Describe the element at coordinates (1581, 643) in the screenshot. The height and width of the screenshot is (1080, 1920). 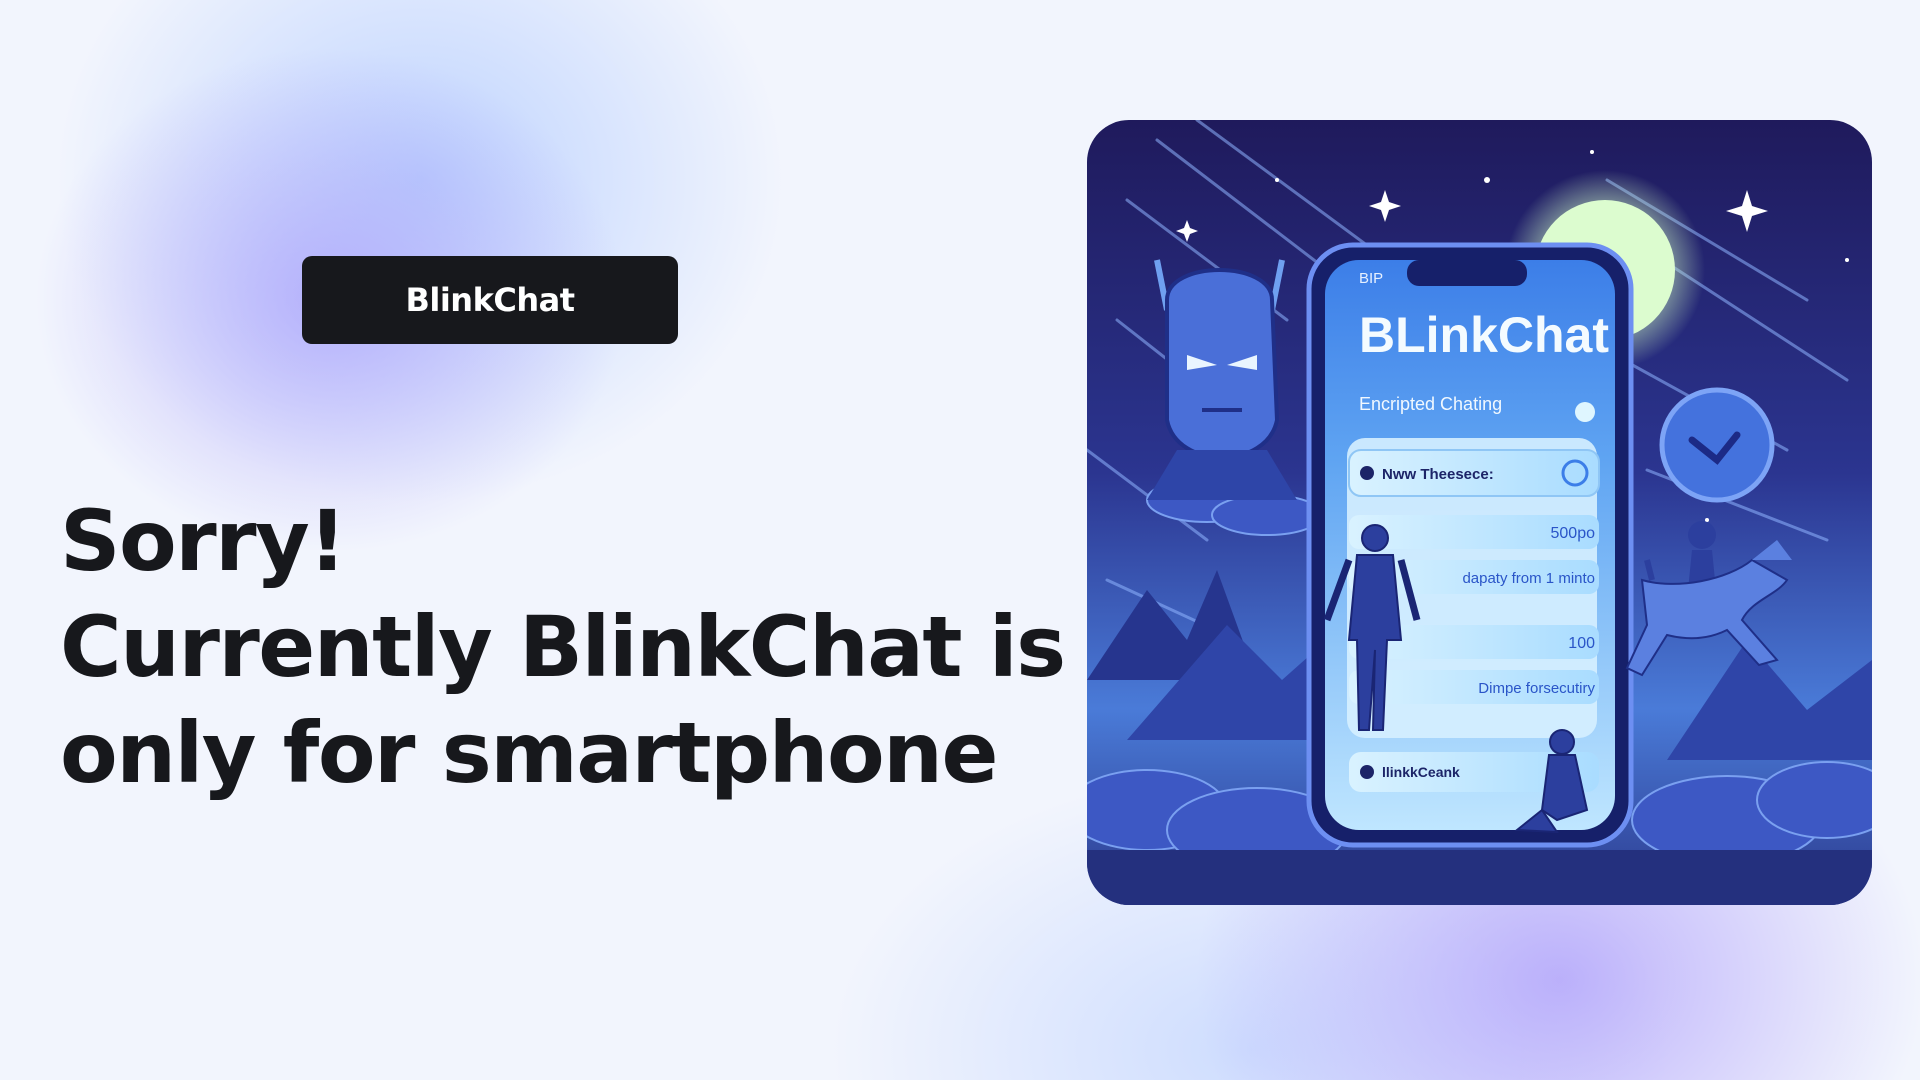
I see `count-value-text: 100` at that location.